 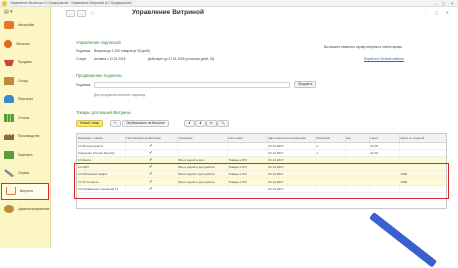 What do you see at coordinates (9, 99) in the screenshot?
I see `people-icon` at bounding box center [9, 99].